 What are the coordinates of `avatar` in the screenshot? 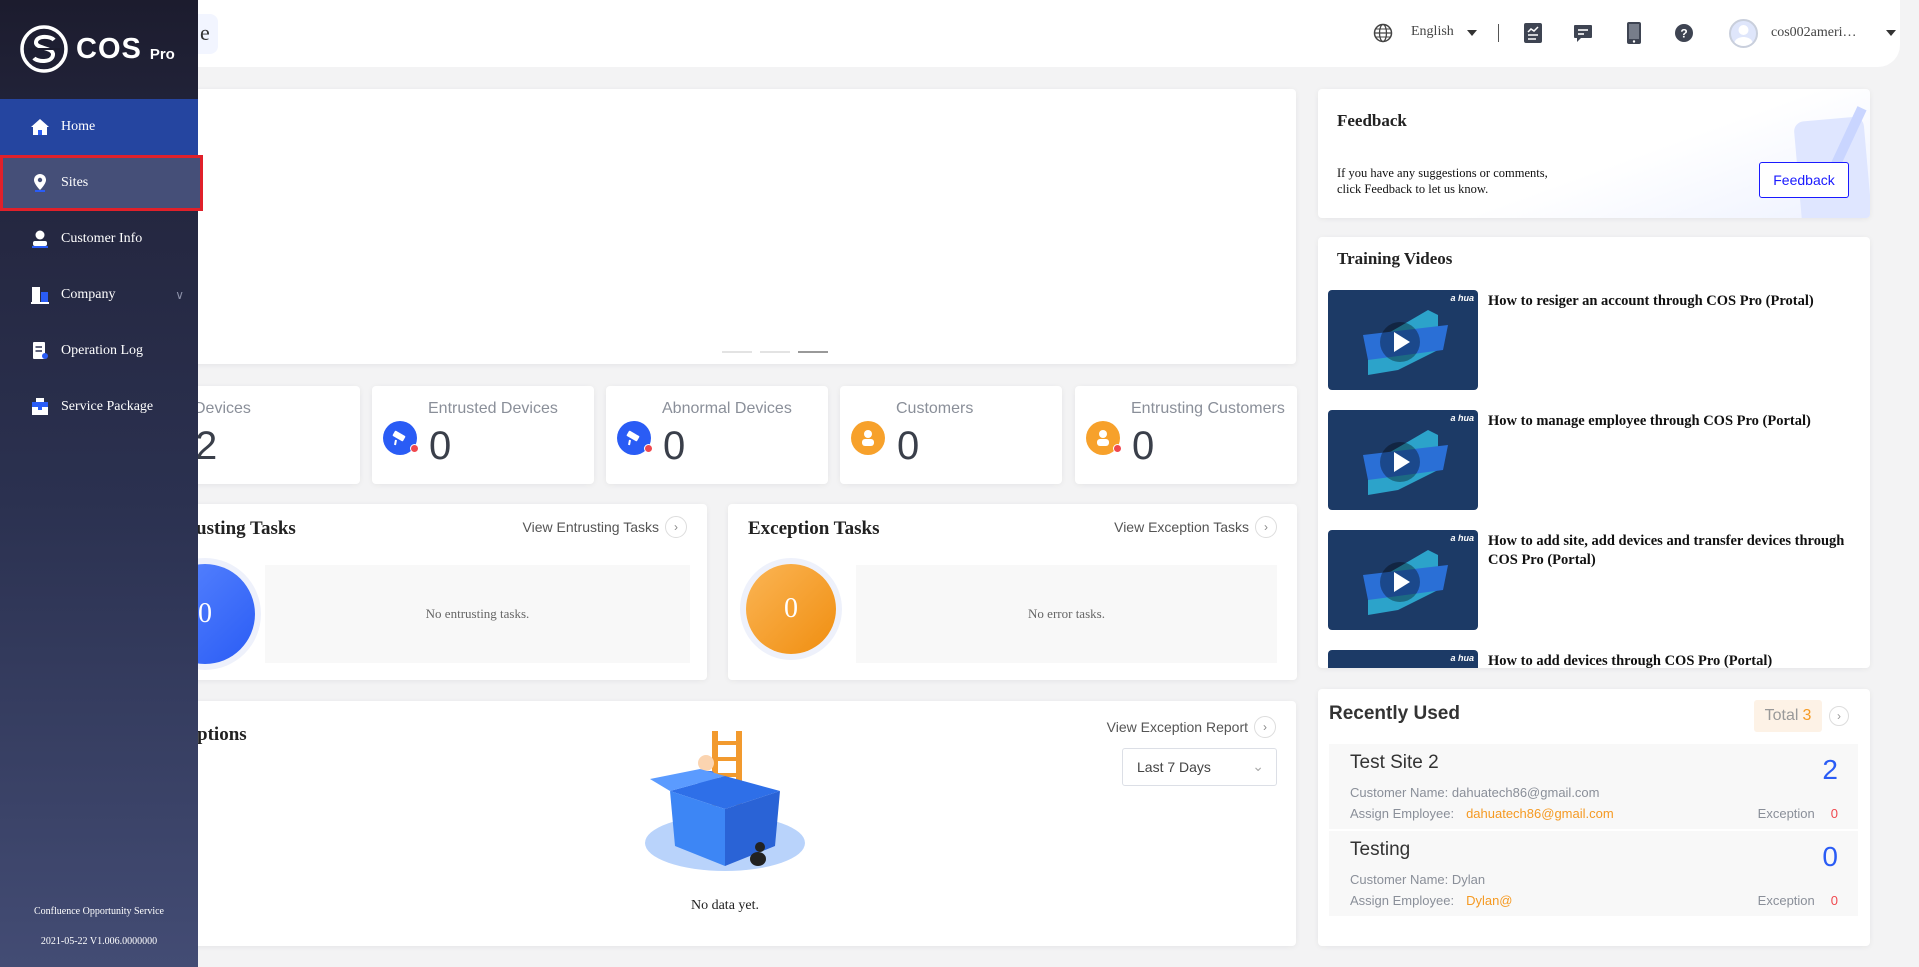 It's located at (1743, 33).